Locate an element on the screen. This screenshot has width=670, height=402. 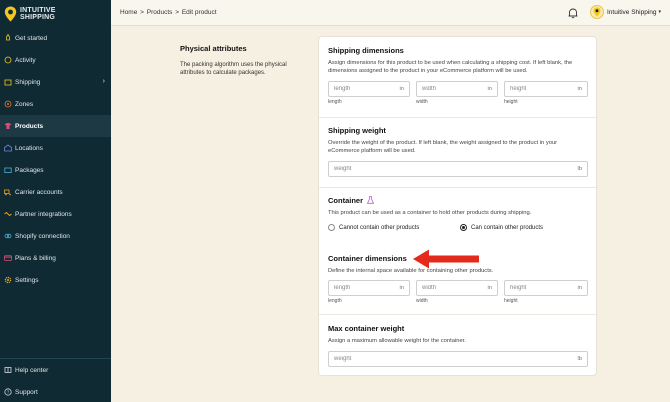
max-container-weight-field: lb is located at coordinates (458, 359).